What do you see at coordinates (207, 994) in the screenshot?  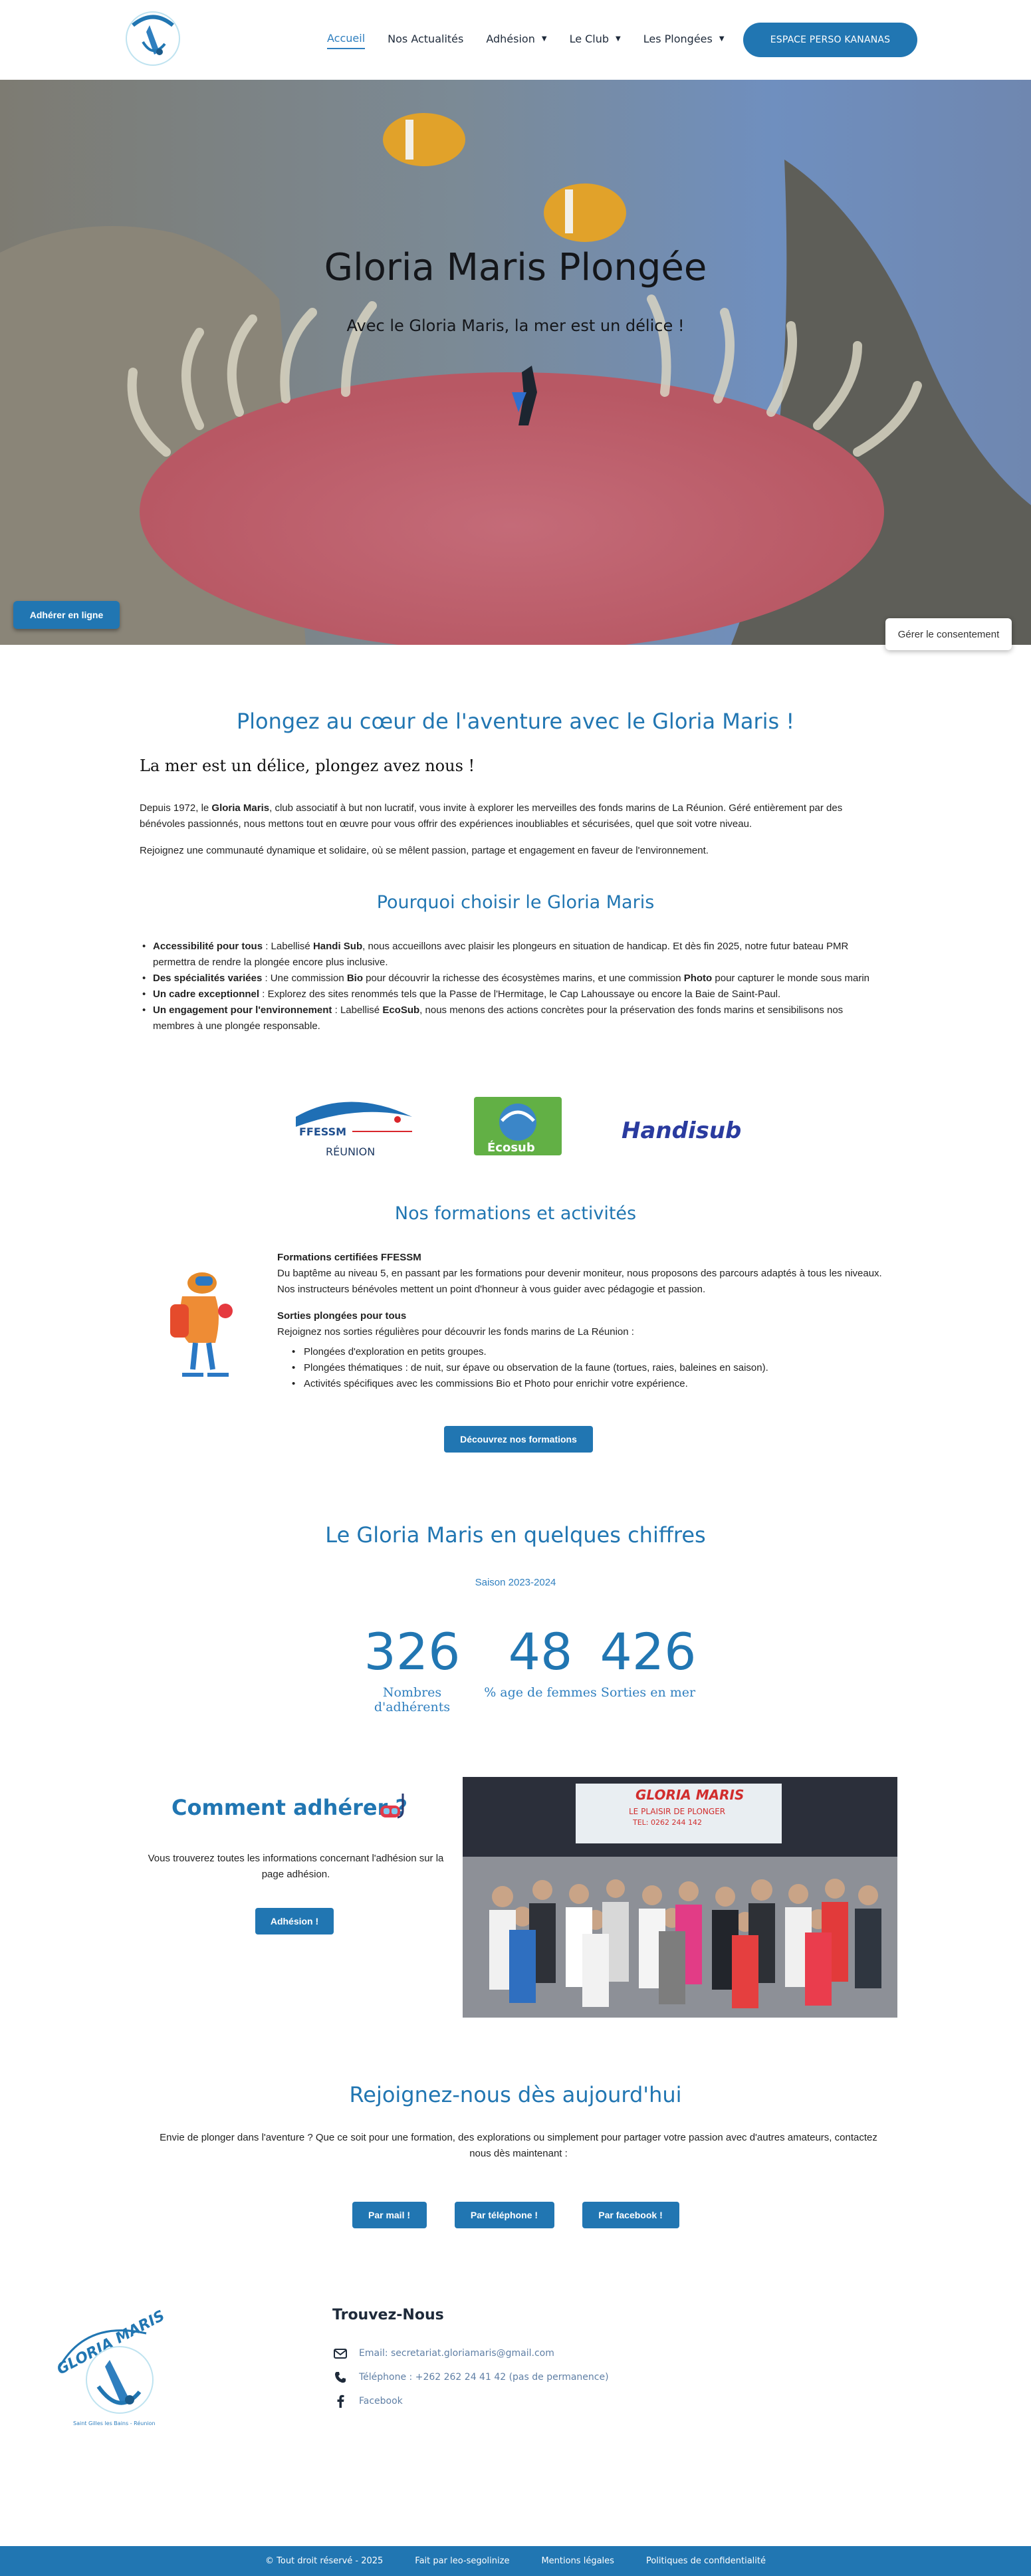 I see `item-title: Un cadre exceptionnel` at bounding box center [207, 994].